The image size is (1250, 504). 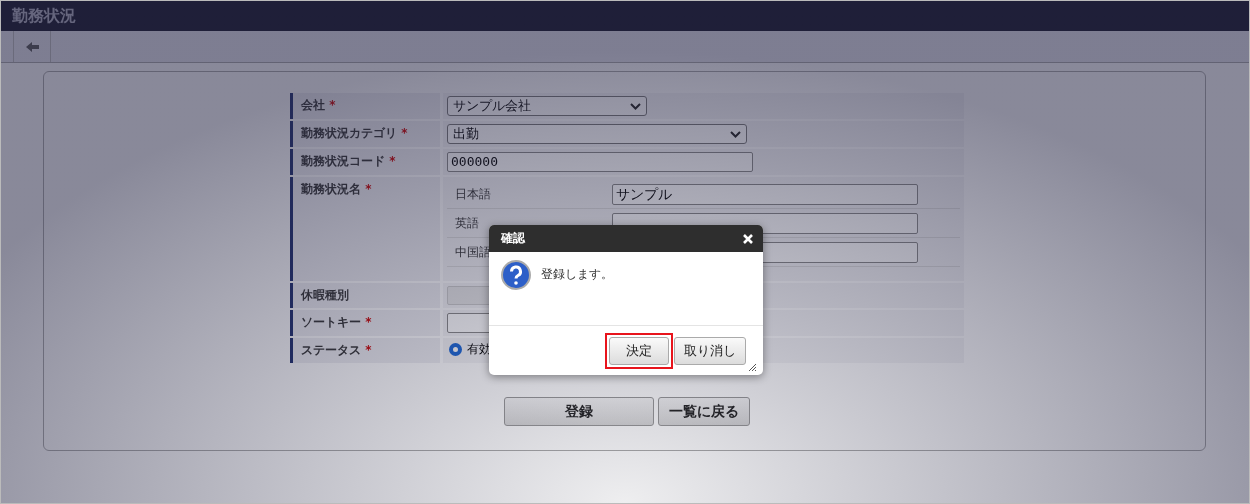 What do you see at coordinates (577, 274) in the screenshot?
I see `dialog-message: 登録します。` at bounding box center [577, 274].